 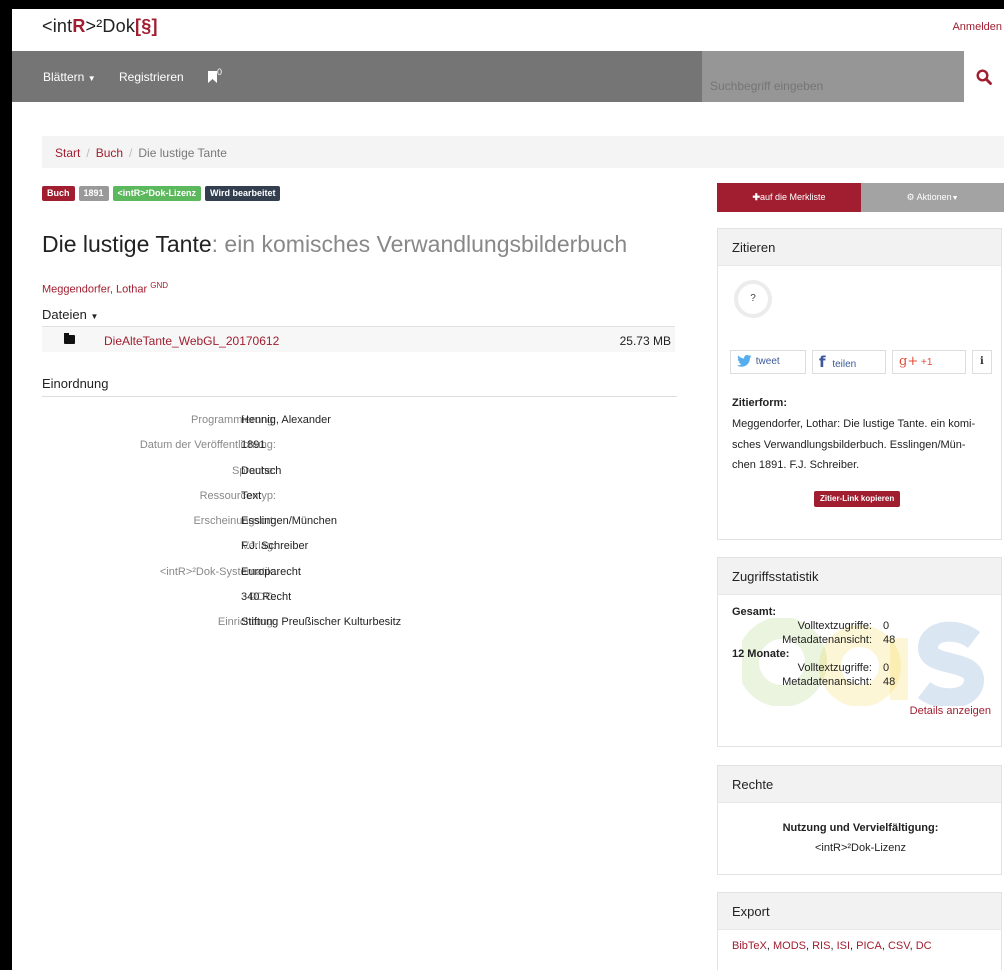 What do you see at coordinates (220, 72) in the screenshot?
I see `bookmark-count: 0` at bounding box center [220, 72].